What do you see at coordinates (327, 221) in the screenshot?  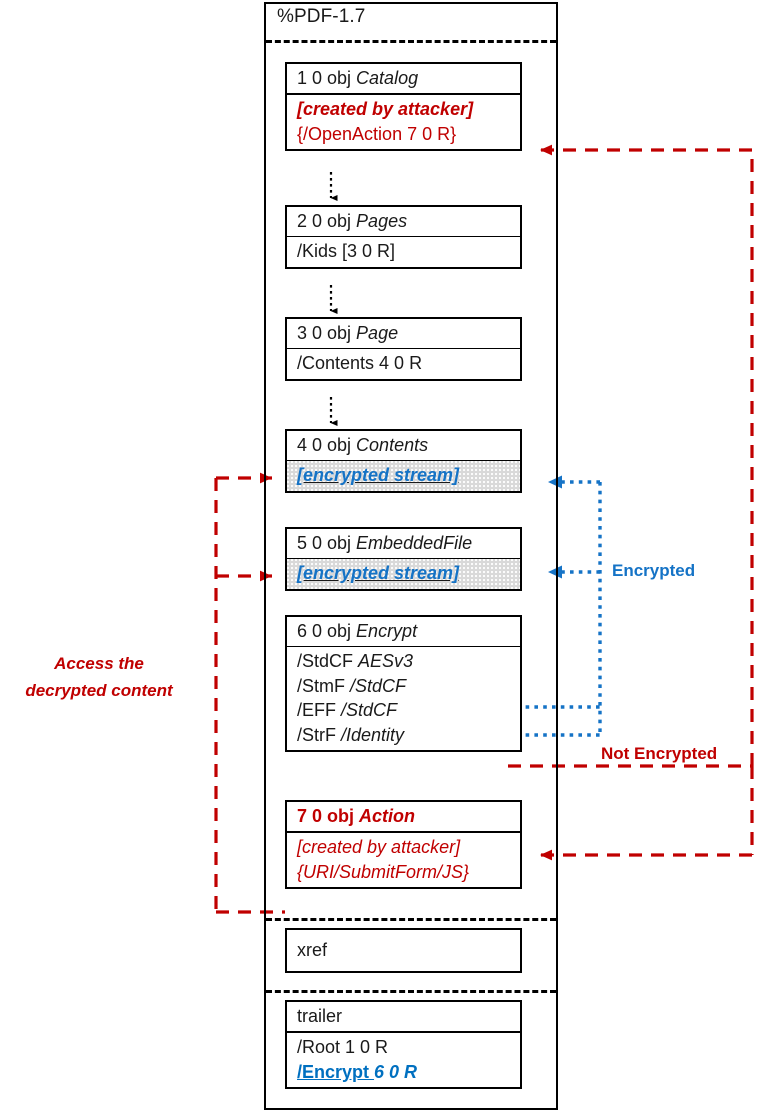 I see `object-id-pages: 2 0 obj` at bounding box center [327, 221].